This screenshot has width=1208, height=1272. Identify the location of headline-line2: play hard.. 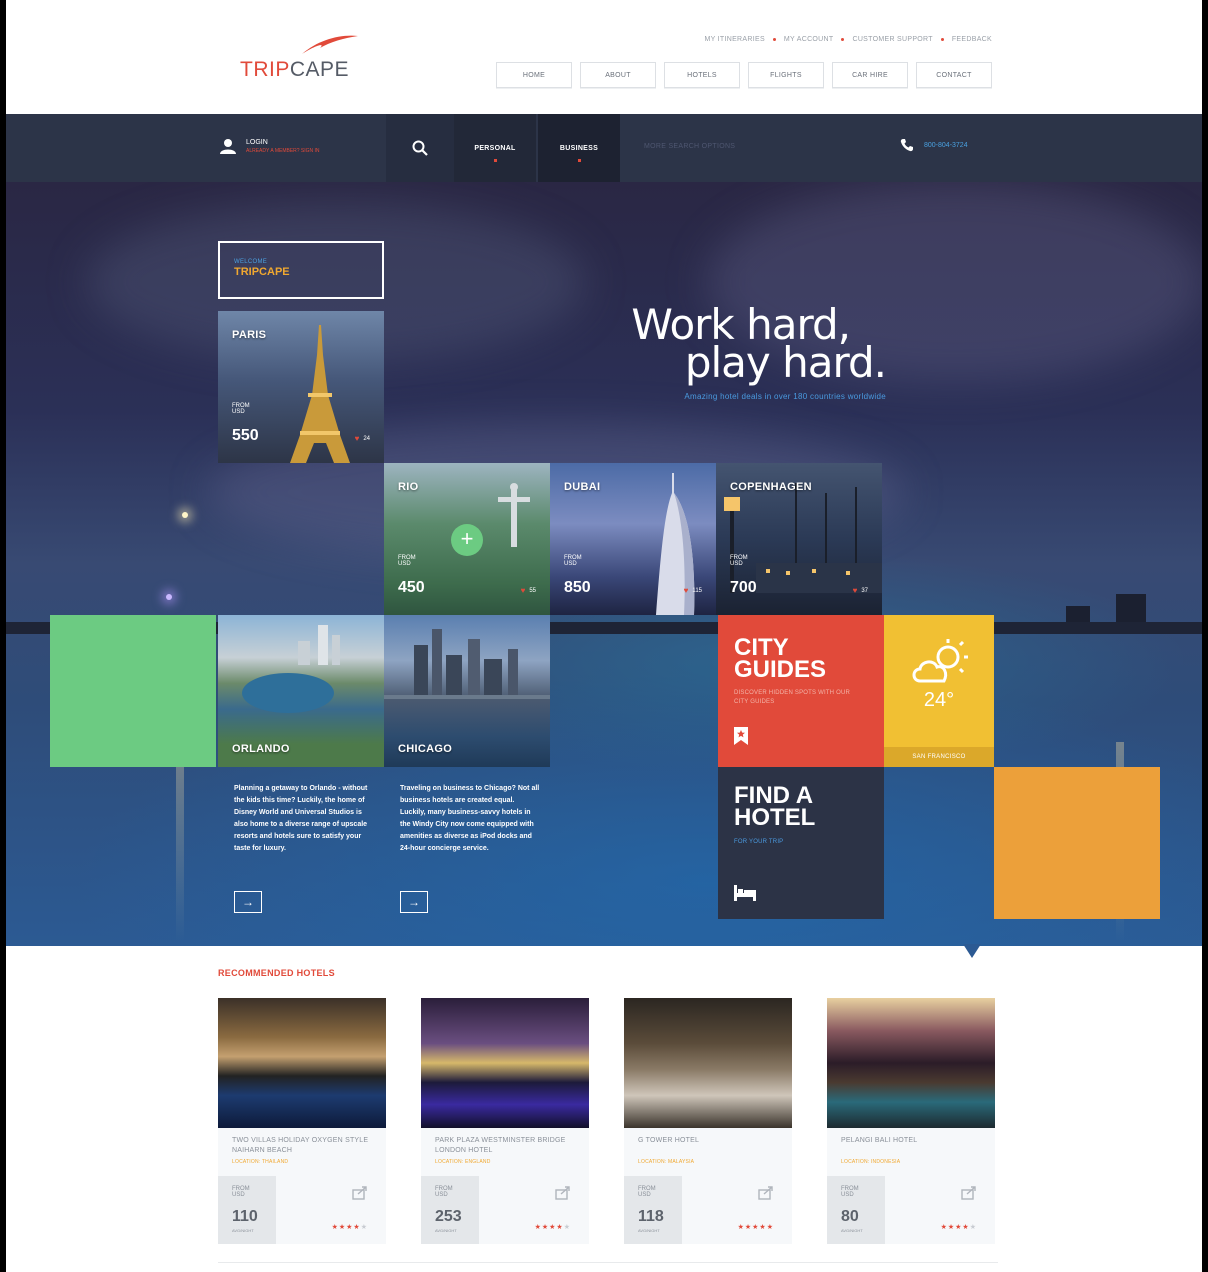
(785, 362).